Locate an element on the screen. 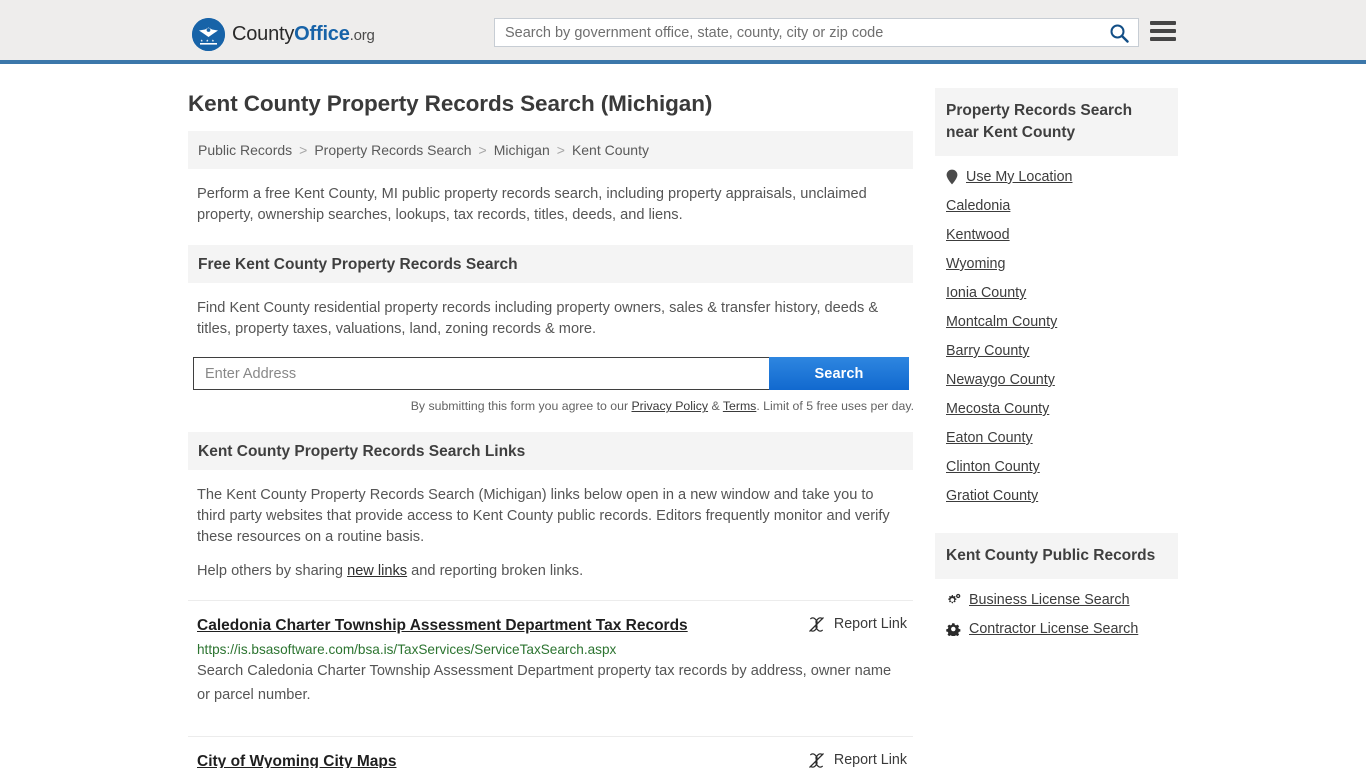 This screenshot has width=1366, height=768. sidebar-item-mecosta-county: Mecosta County is located at coordinates (1056, 402).